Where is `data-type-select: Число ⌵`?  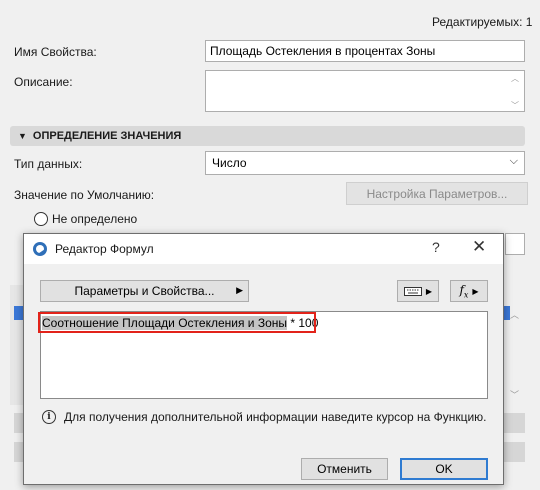
data-type-select: Число ⌵ is located at coordinates (365, 163).